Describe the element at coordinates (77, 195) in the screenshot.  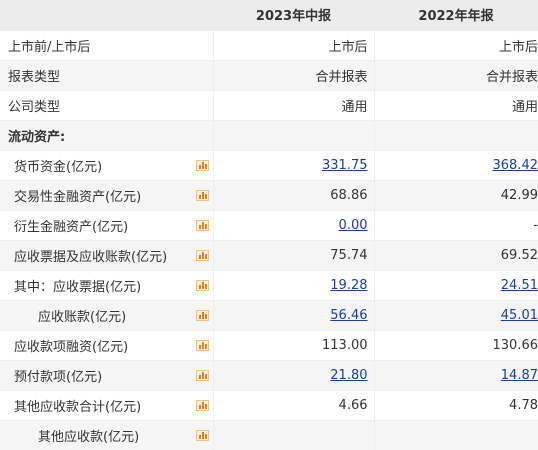
I see `row-label: 交易性金融资产(亿元)` at that location.